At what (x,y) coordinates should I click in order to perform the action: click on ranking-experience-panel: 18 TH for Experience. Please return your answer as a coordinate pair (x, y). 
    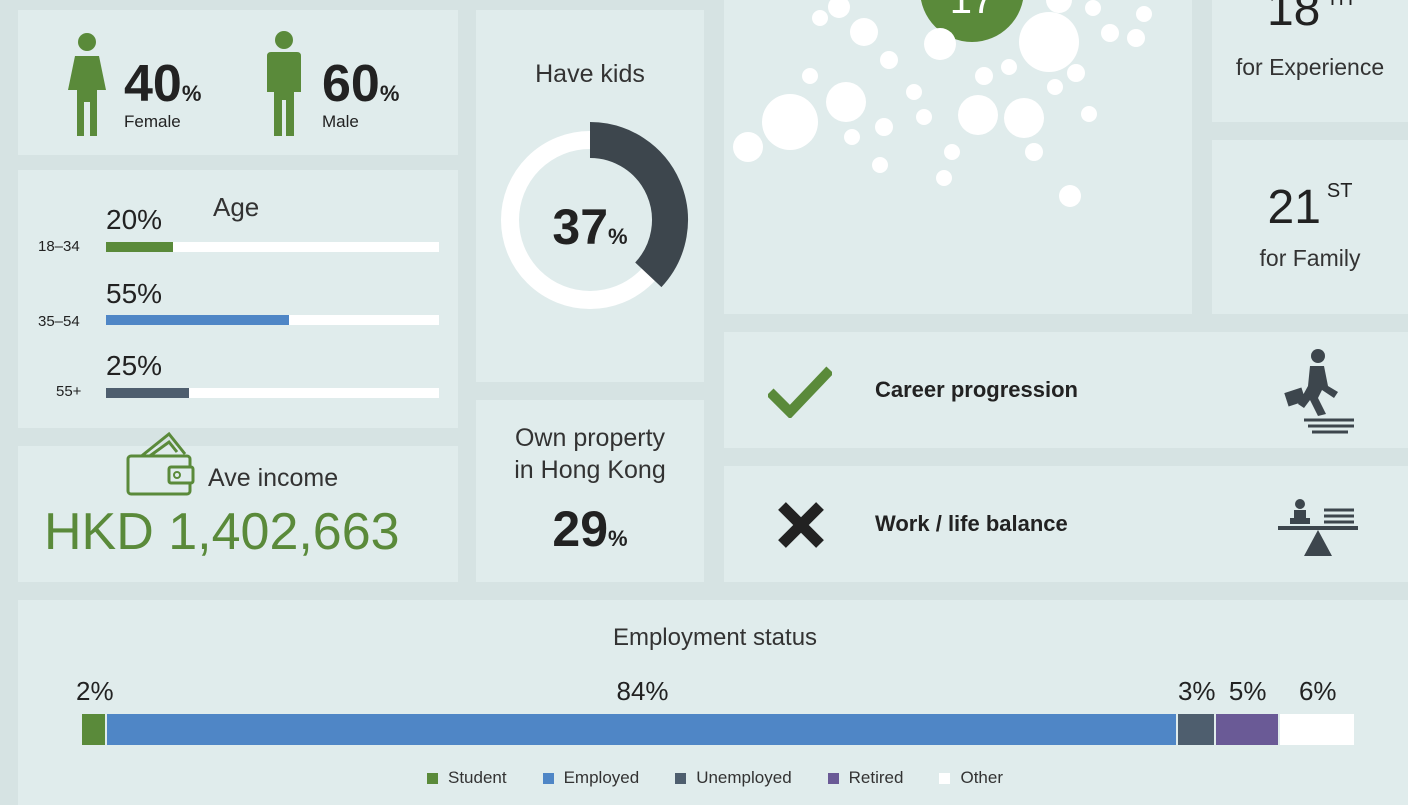
    Looking at the image, I should click on (1310, 61).